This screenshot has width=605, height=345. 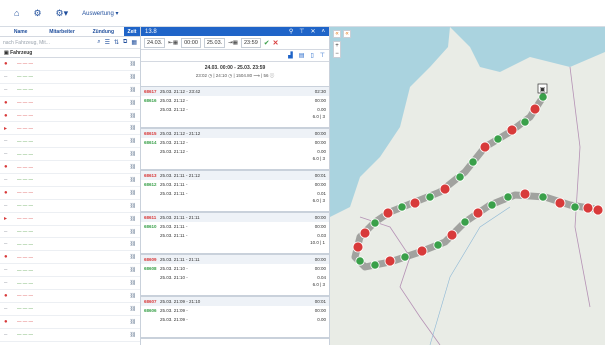 I want to click on trip-line: 68613 25.03. 21:11 - 21:12 00:01, so click(x=235, y=175).